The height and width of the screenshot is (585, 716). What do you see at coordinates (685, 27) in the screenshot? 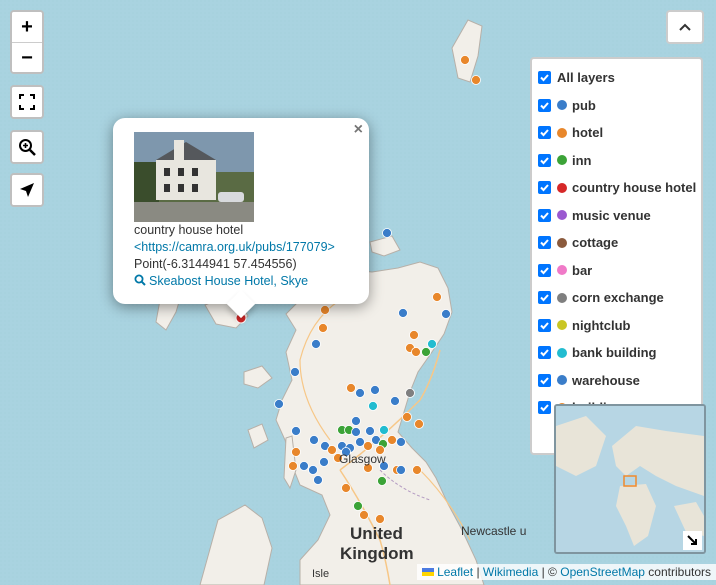
I see `layers-collapse-button` at bounding box center [685, 27].